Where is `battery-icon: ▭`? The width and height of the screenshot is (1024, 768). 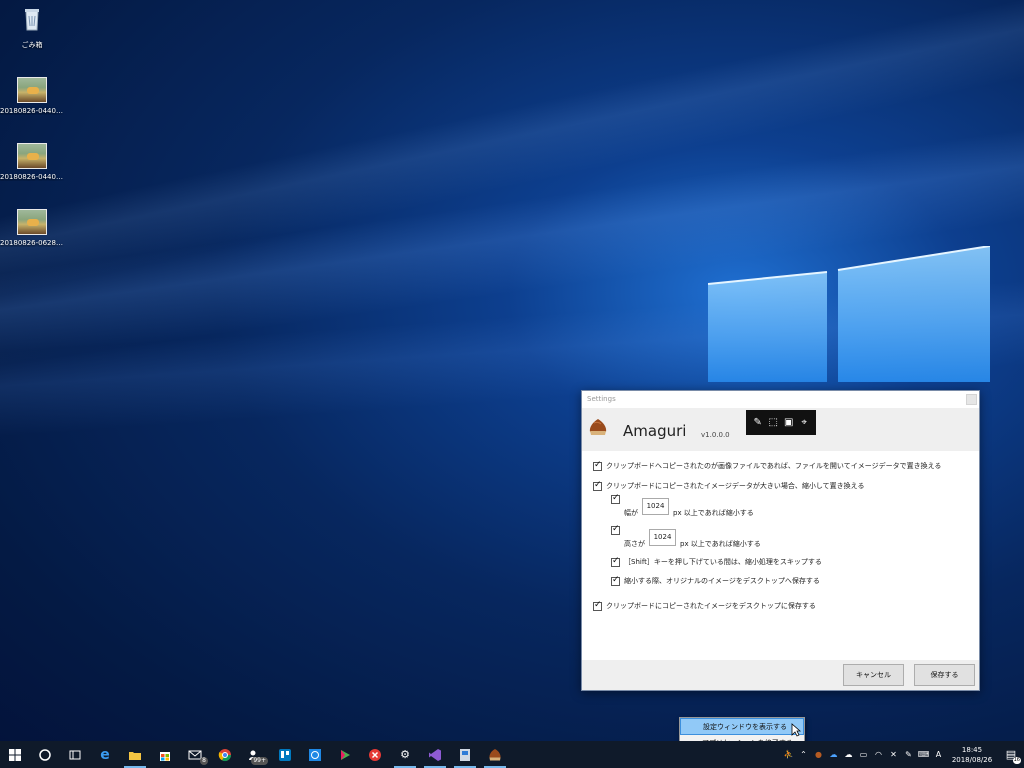 battery-icon: ▭ is located at coordinates (863, 754).